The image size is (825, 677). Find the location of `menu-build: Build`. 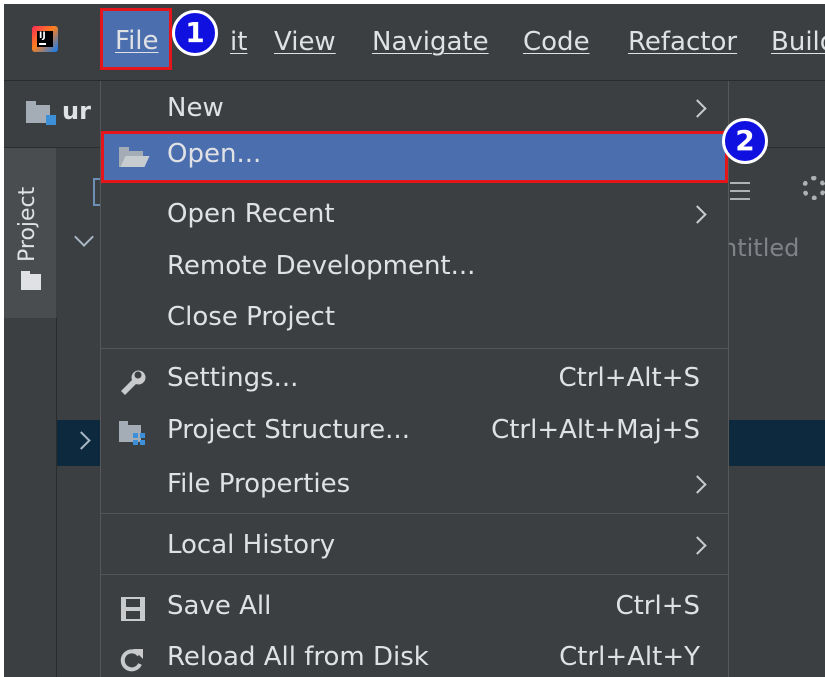

menu-build: Build is located at coordinates (798, 42).